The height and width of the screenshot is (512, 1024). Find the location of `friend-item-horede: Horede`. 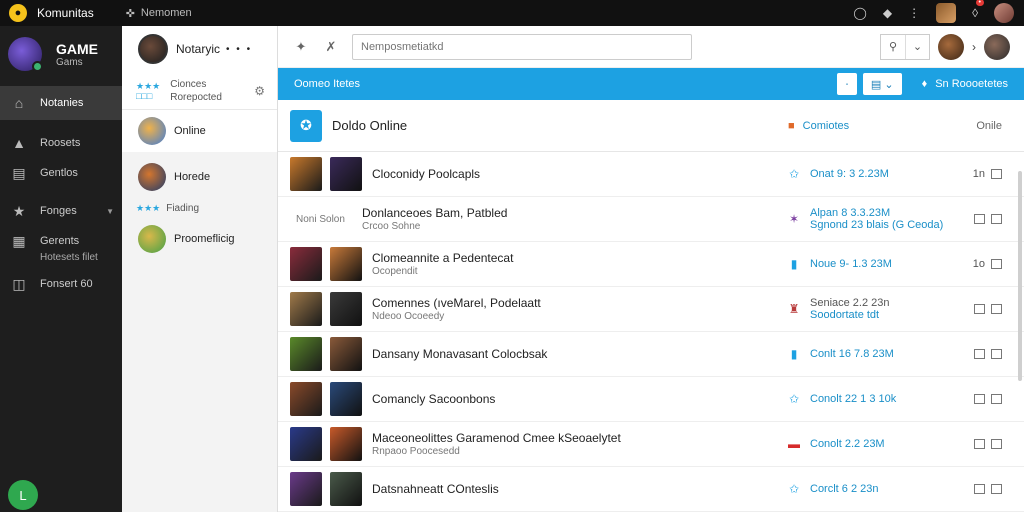

friend-item-horede: Horede is located at coordinates (199, 177).